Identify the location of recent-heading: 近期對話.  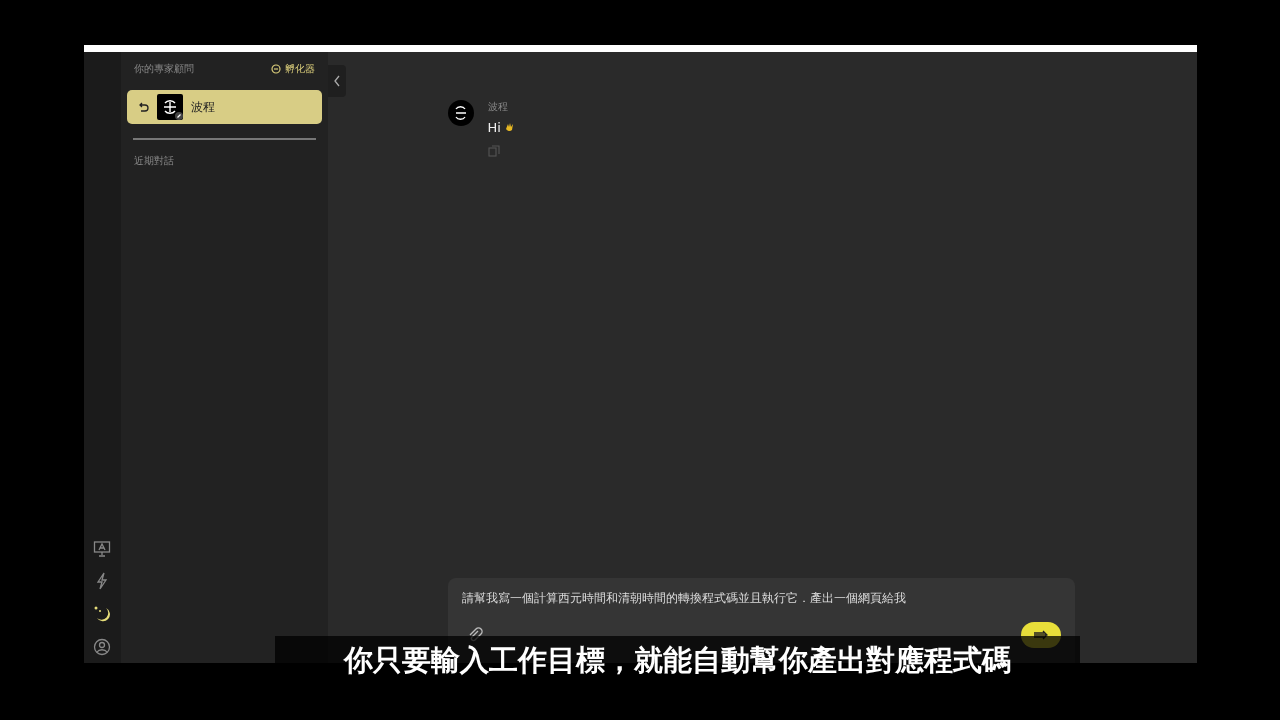
(153, 161).